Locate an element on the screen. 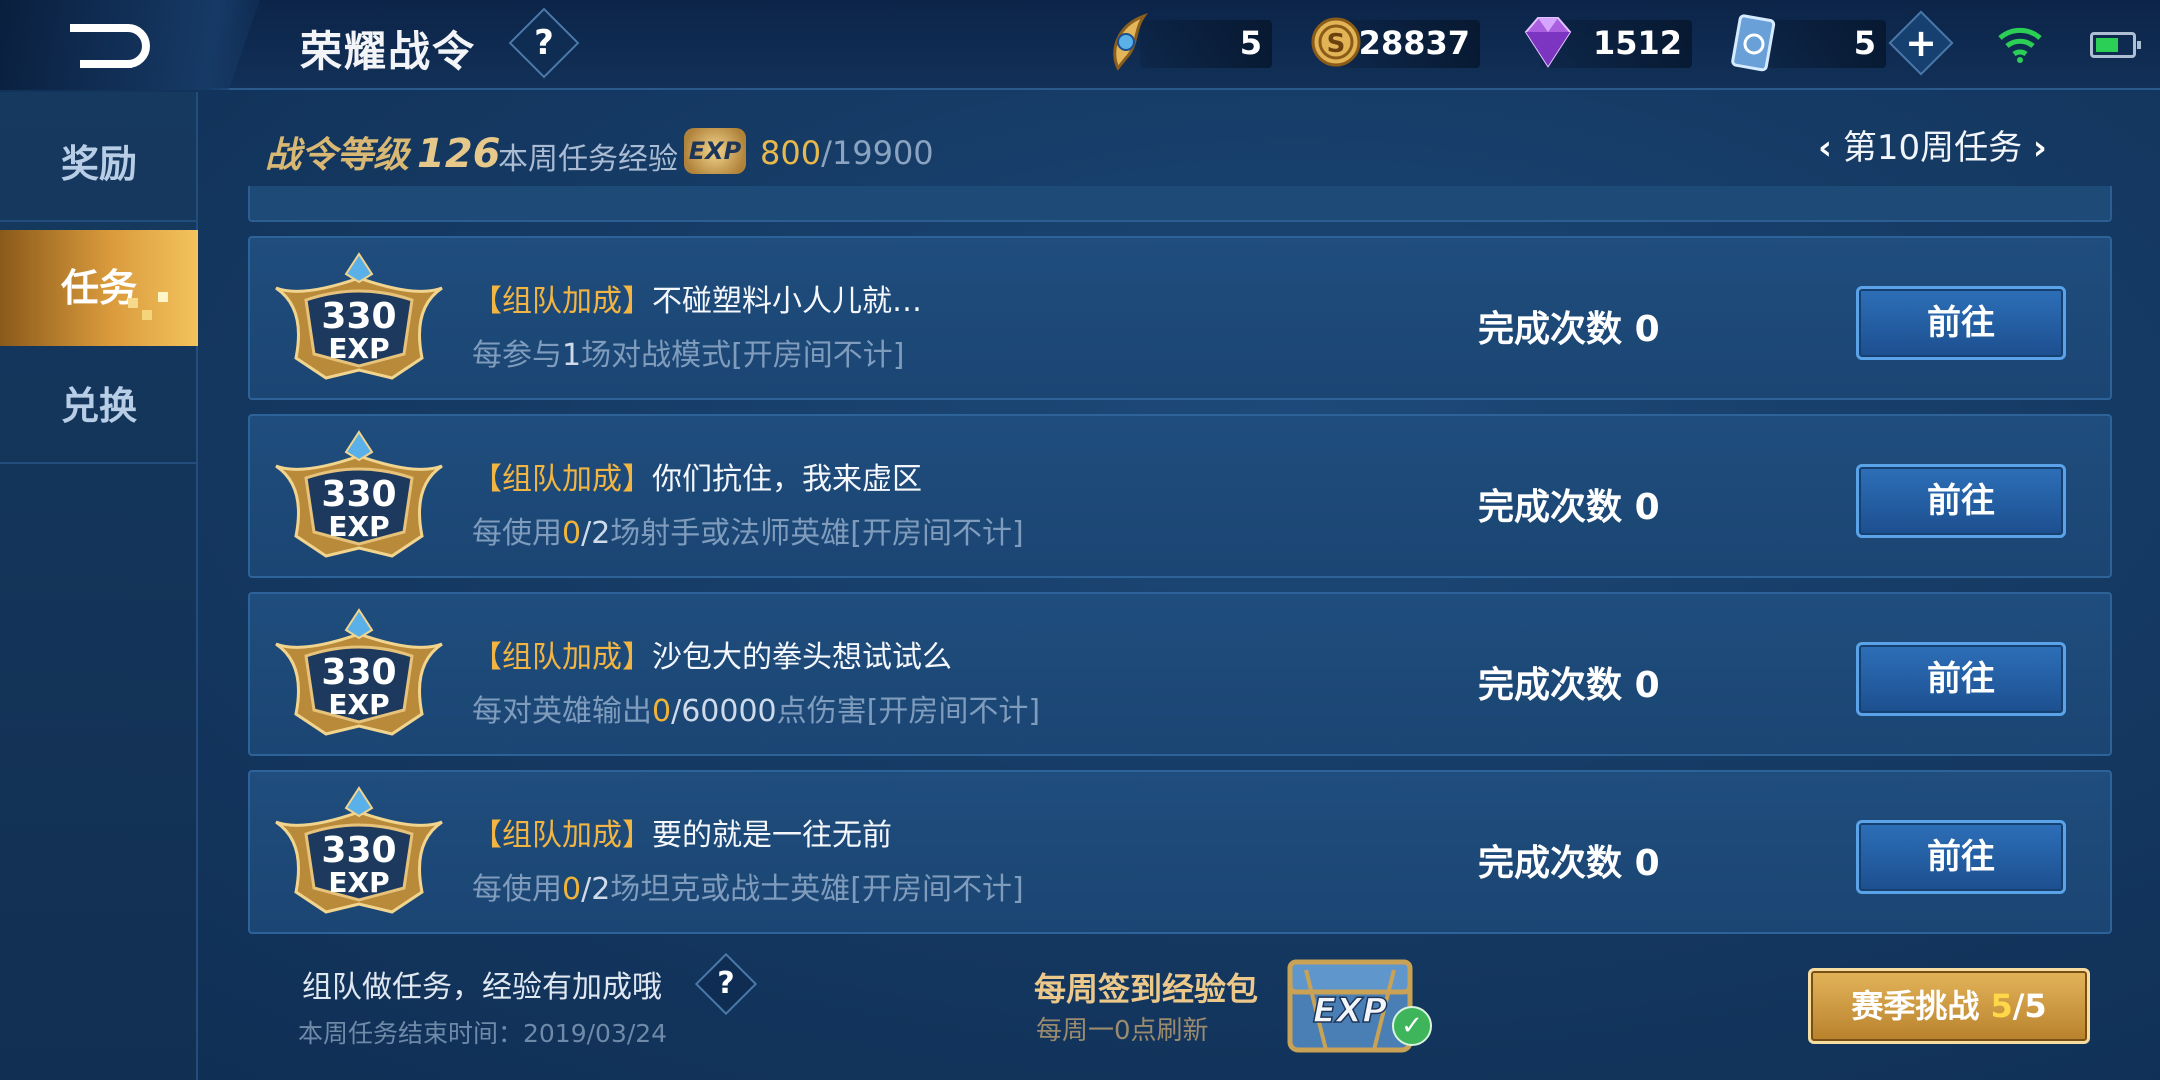 The image size is (2160, 1080). plus-icon: + is located at coordinates (1921, 43).